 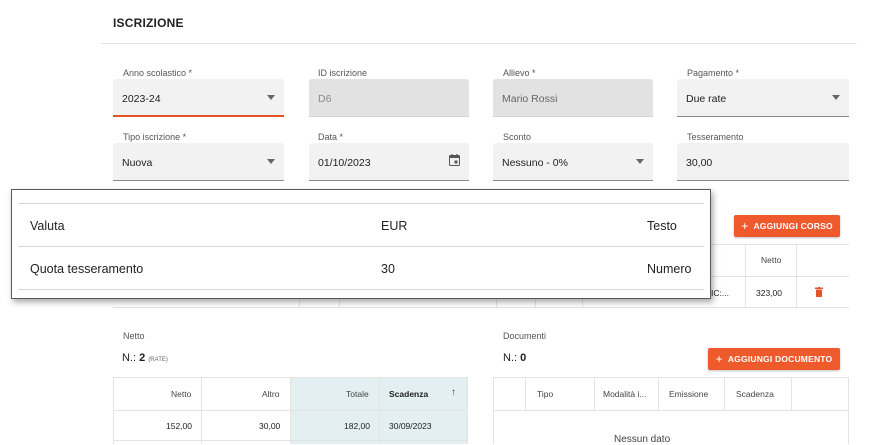 I want to click on calendar-icon, so click(x=454, y=160).